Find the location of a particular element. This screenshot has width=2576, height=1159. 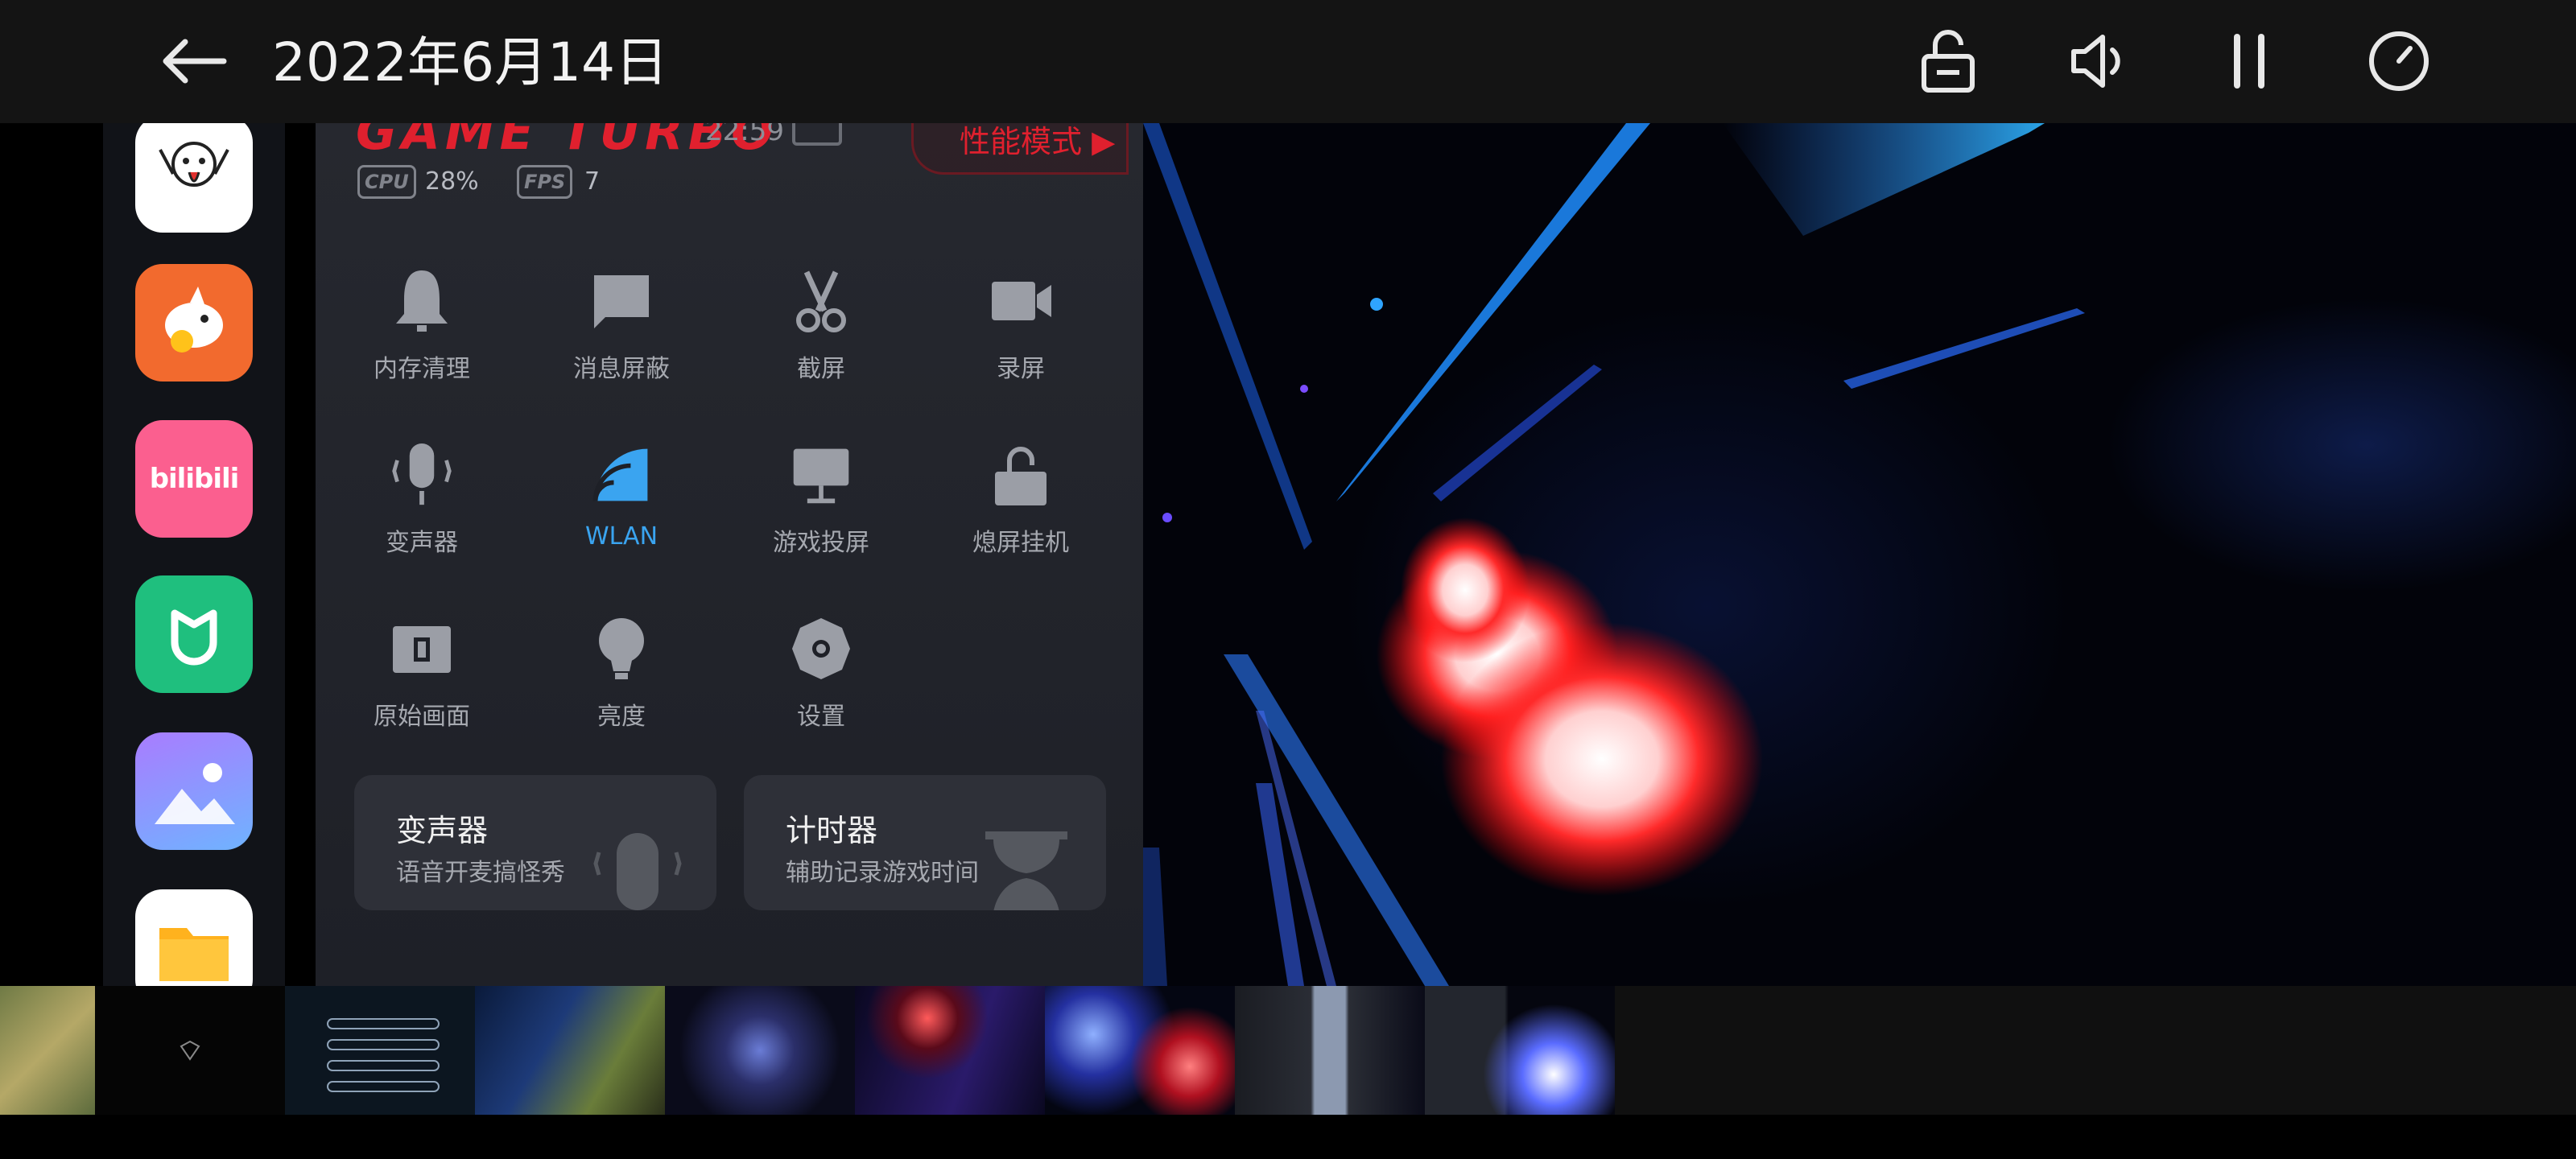

unlock-button is located at coordinates (1948, 61).